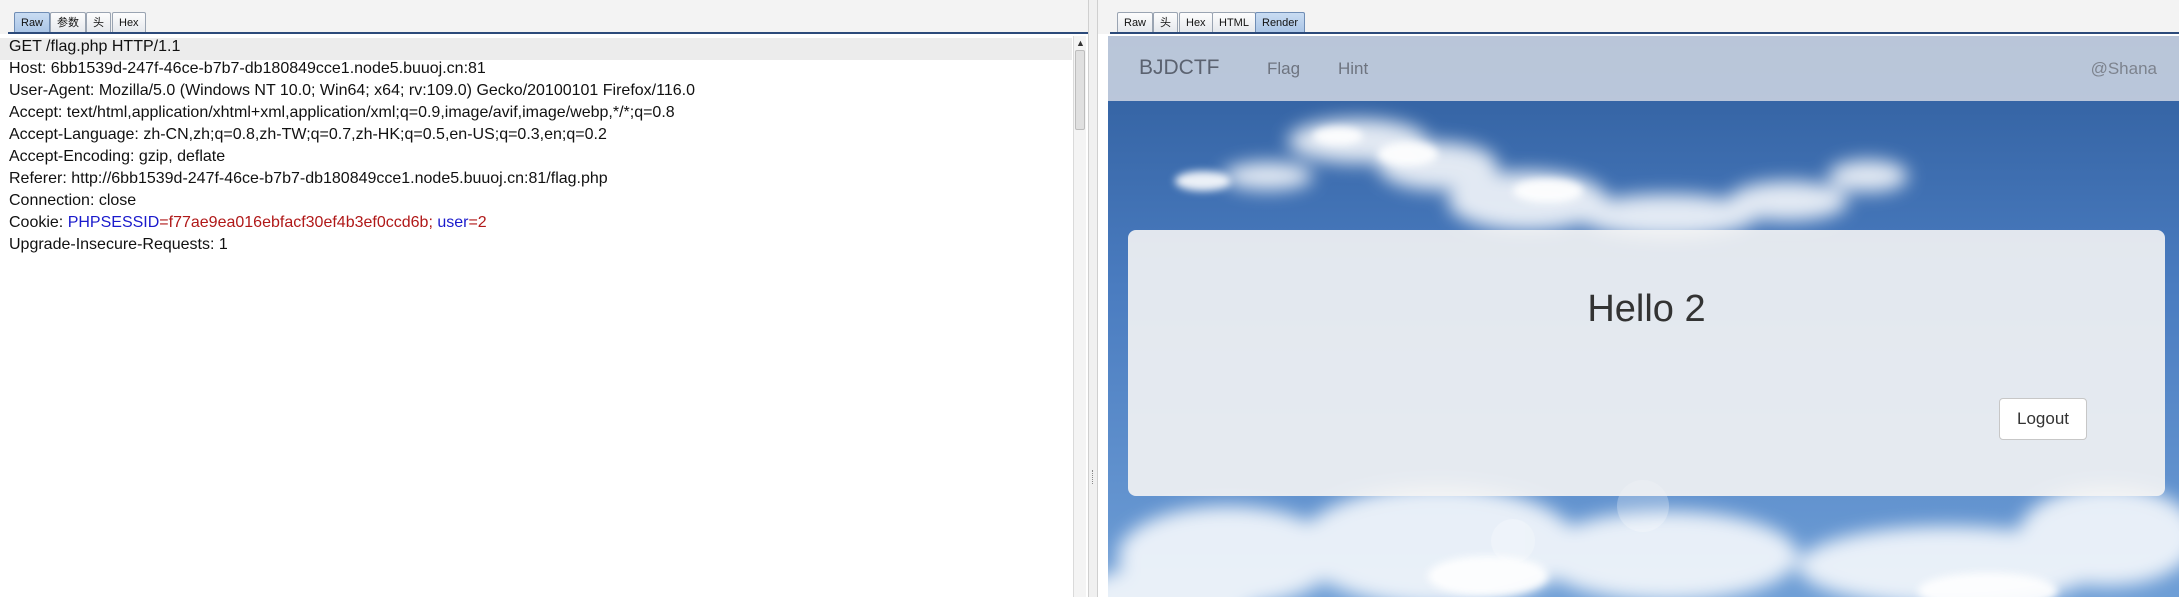 This screenshot has height=597, width=2179. What do you see at coordinates (2043, 419) in the screenshot?
I see `logout-button: Logout` at bounding box center [2043, 419].